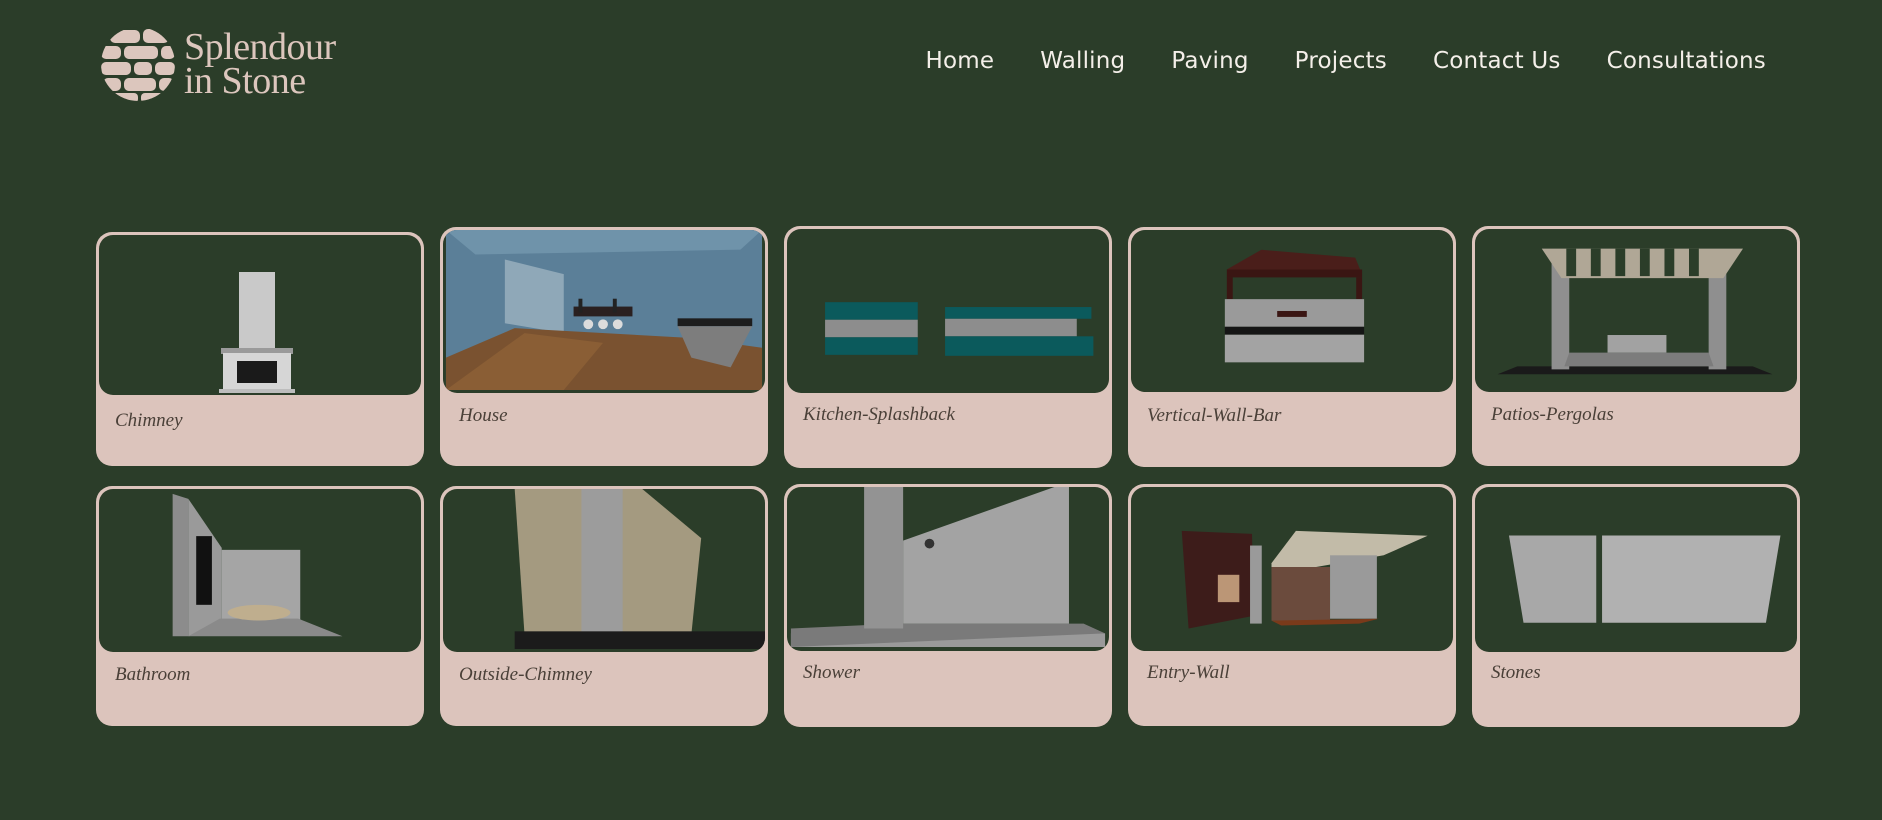 The image size is (1882, 820). What do you see at coordinates (604, 311) in the screenshot?
I see `house-image` at bounding box center [604, 311].